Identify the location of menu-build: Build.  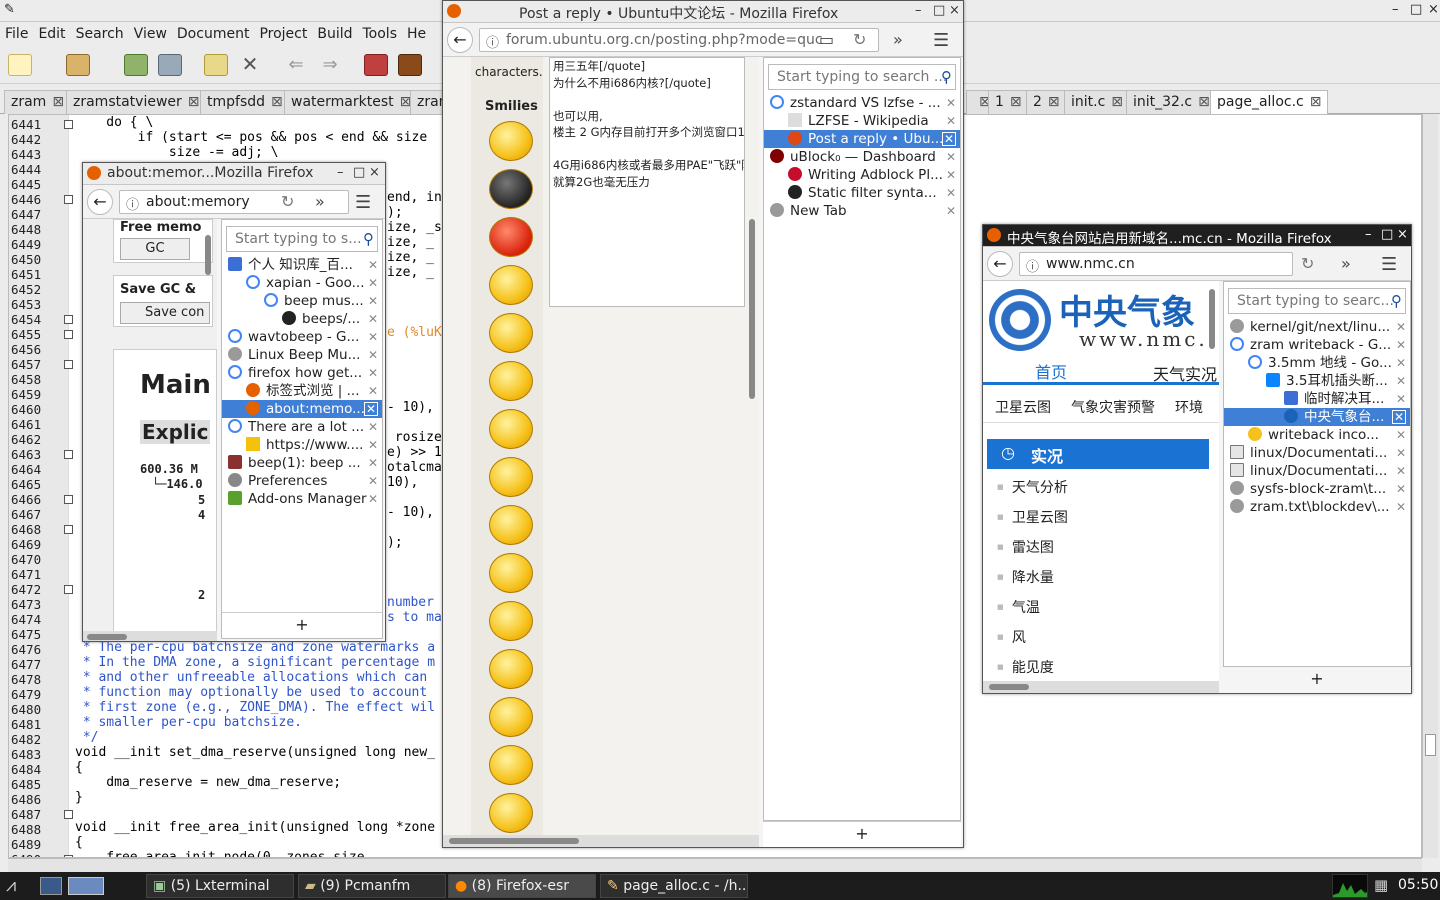
(334, 34).